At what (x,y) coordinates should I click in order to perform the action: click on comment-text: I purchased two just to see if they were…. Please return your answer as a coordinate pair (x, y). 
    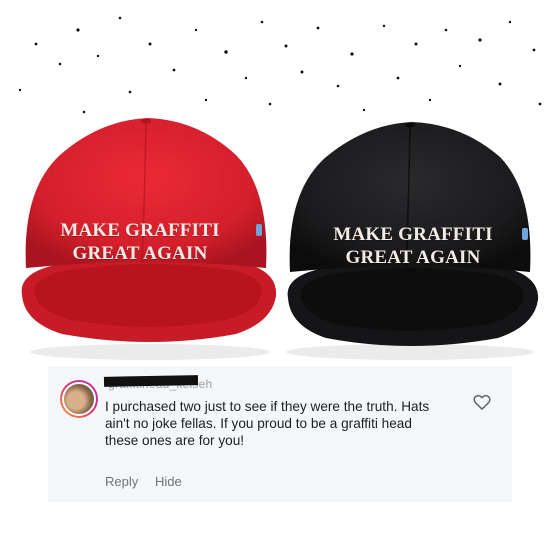
    Looking at the image, I should click on (267, 423).